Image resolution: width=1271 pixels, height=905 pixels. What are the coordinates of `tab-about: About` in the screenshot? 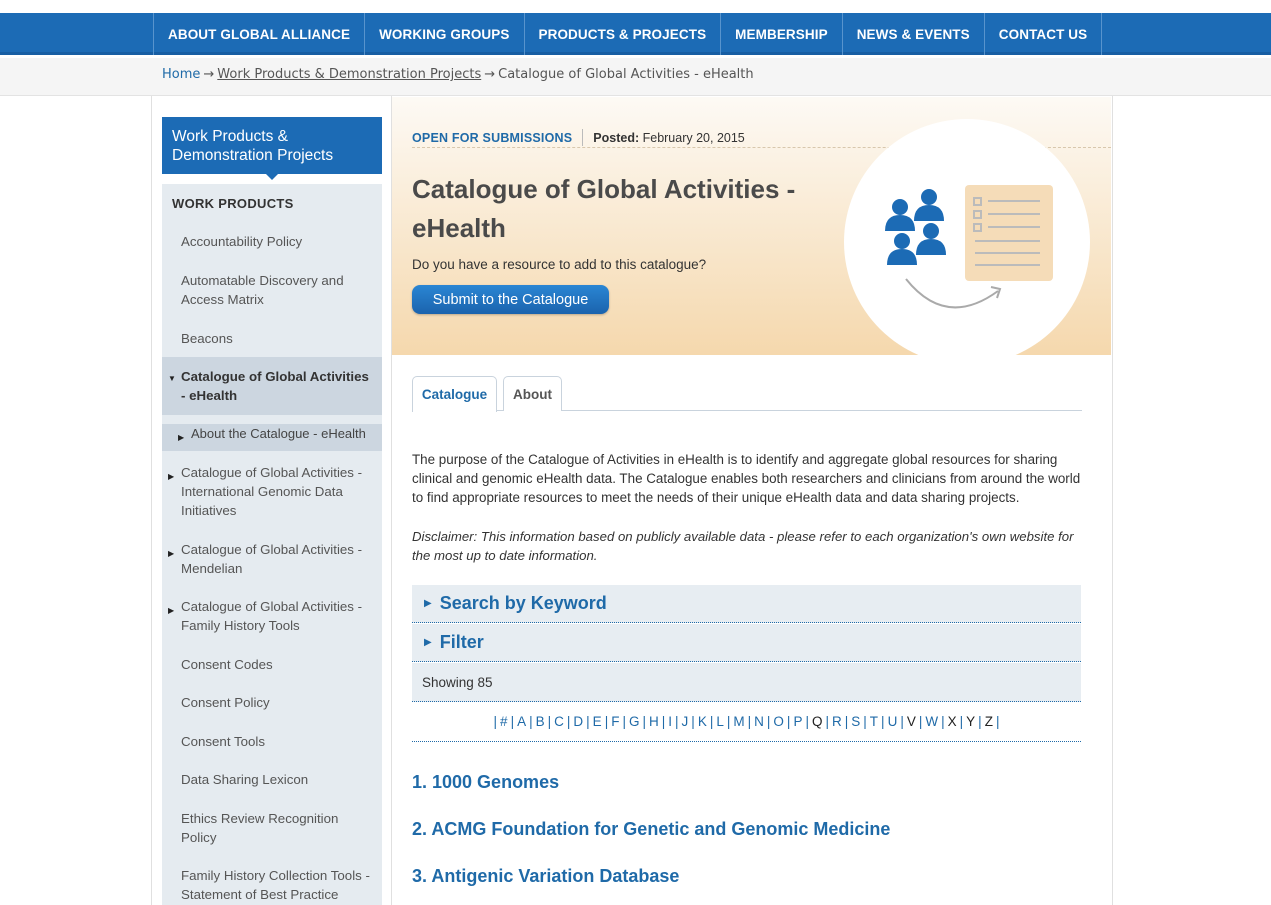 It's located at (532, 393).